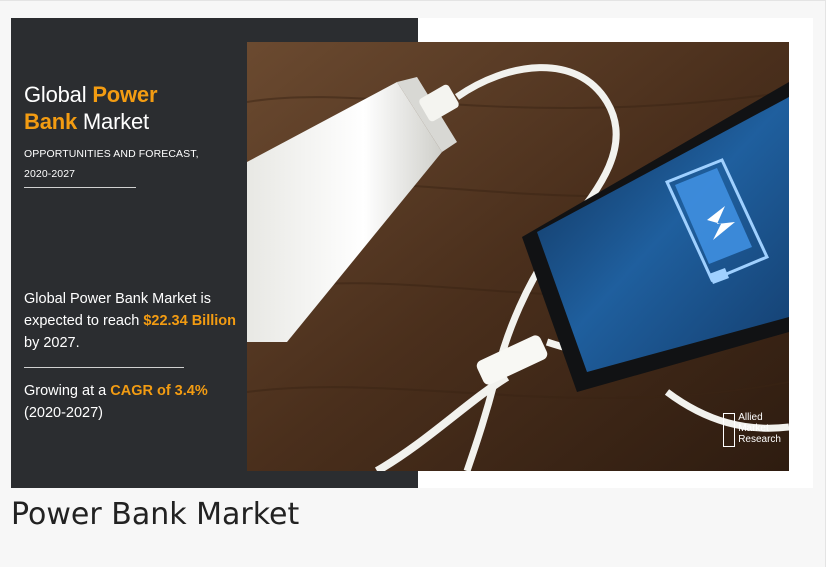 The image size is (826, 567). What do you see at coordinates (759, 439) in the screenshot?
I see `logo-line: Research` at bounding box center [759, 439].